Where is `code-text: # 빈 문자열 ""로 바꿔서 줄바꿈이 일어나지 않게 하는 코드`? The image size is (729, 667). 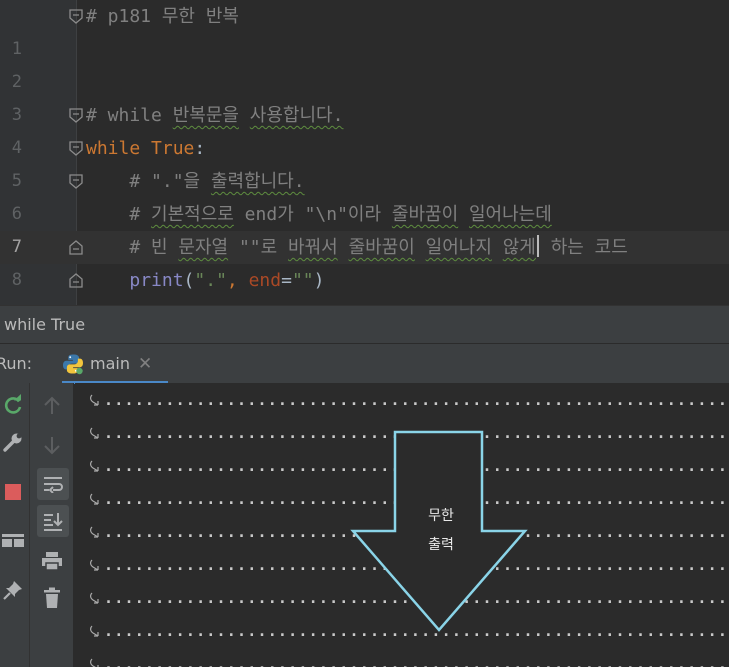
code-text: # 빈 문자열 ""로 바꿔서 줄바꿈이 일어나지 않게 하는 코드 is located at coordinates (357, 247).